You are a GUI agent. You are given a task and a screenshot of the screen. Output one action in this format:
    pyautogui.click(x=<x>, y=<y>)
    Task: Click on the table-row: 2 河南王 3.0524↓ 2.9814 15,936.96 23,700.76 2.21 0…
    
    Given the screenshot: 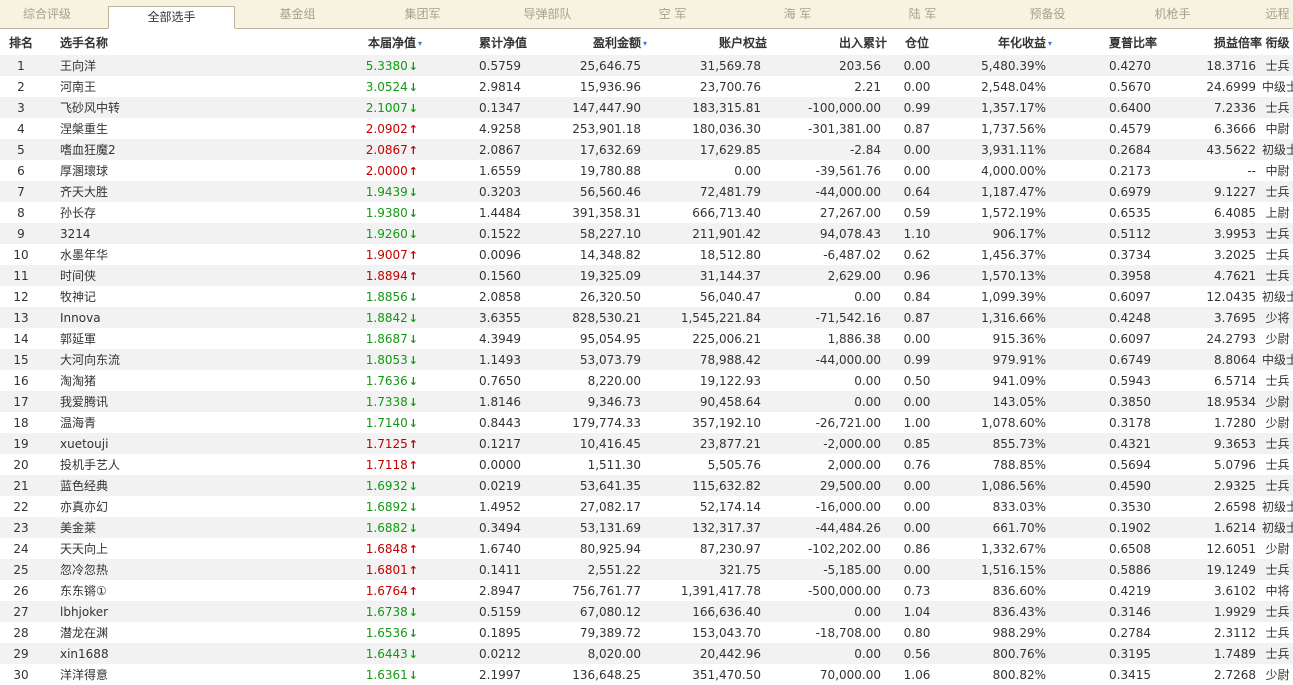 What is the action you would take?
    pyautogui.click(x=646, y=86)
    